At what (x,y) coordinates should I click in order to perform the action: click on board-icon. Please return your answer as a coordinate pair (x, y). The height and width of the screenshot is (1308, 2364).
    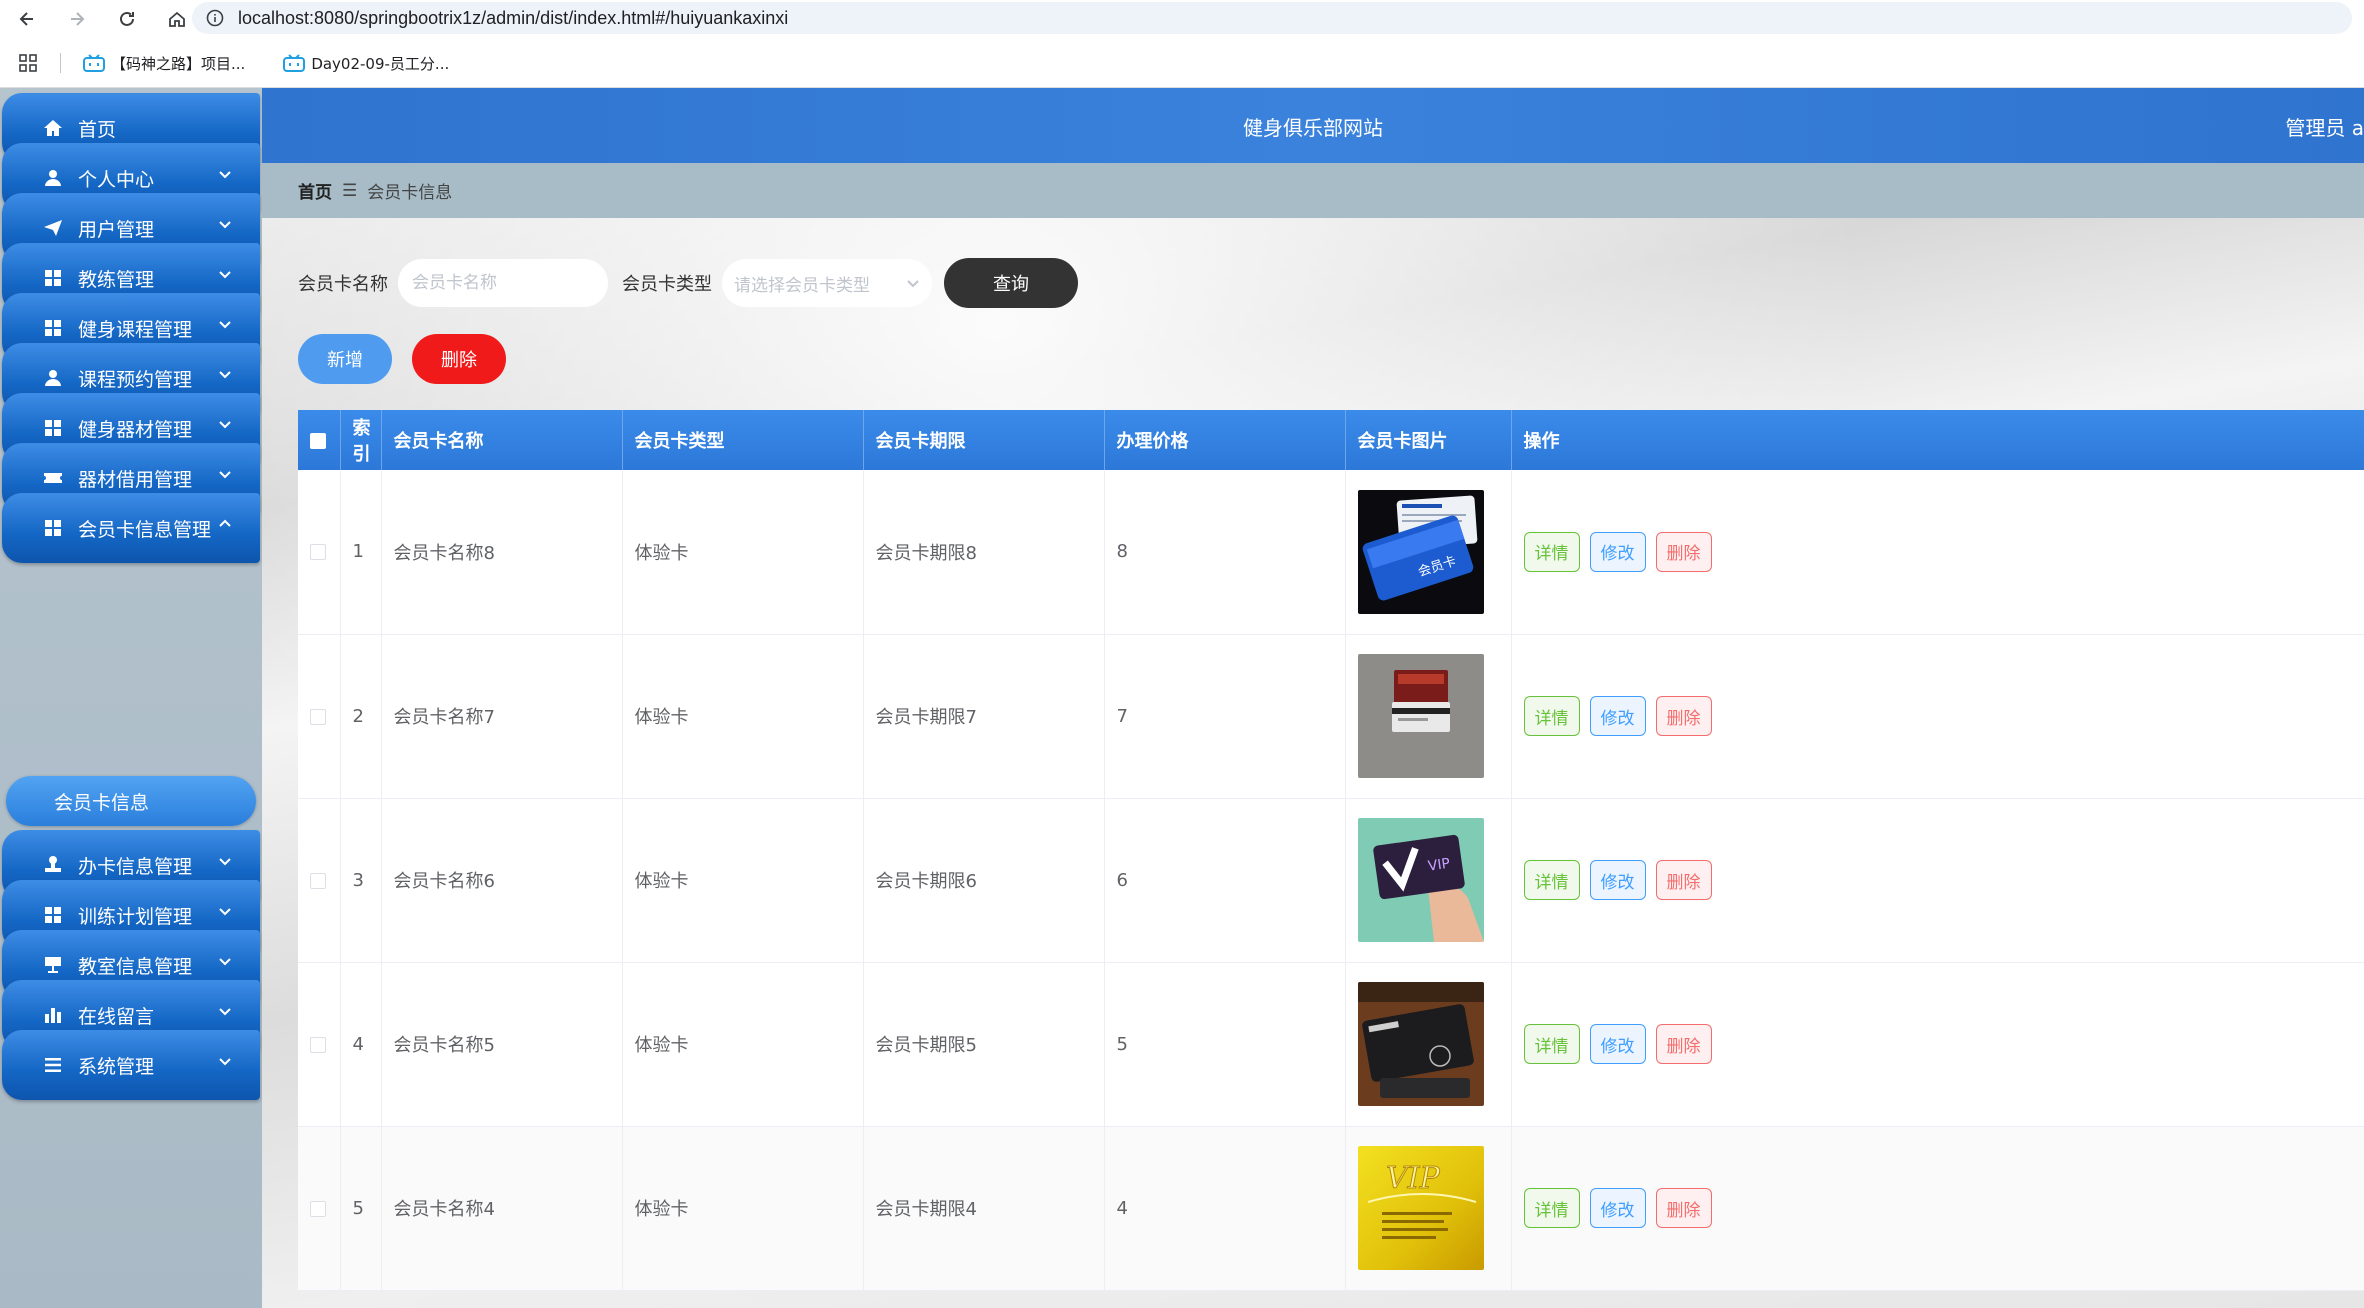
    Looking at the image, I should click on (53, 965).